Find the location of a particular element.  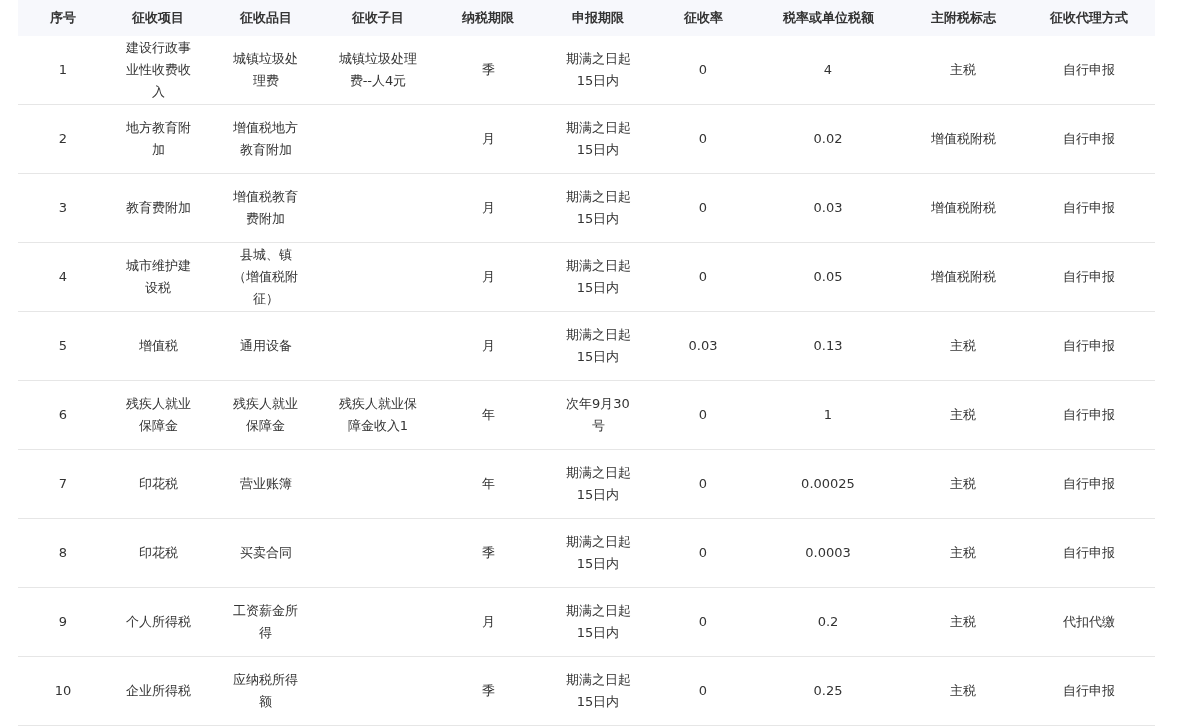

table-cell-text: 通用设备 is located at coordinates (265, 346).